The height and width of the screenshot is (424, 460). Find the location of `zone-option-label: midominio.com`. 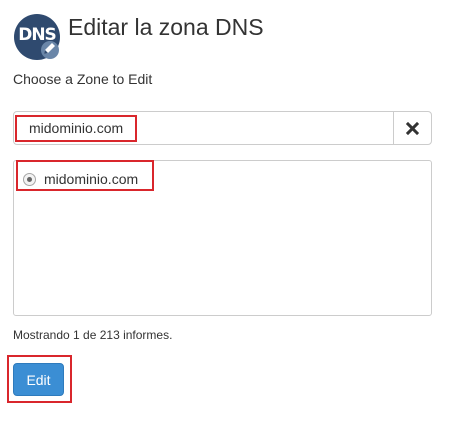

zone-option-label: midominio.com is located at coordinates (91, 179).